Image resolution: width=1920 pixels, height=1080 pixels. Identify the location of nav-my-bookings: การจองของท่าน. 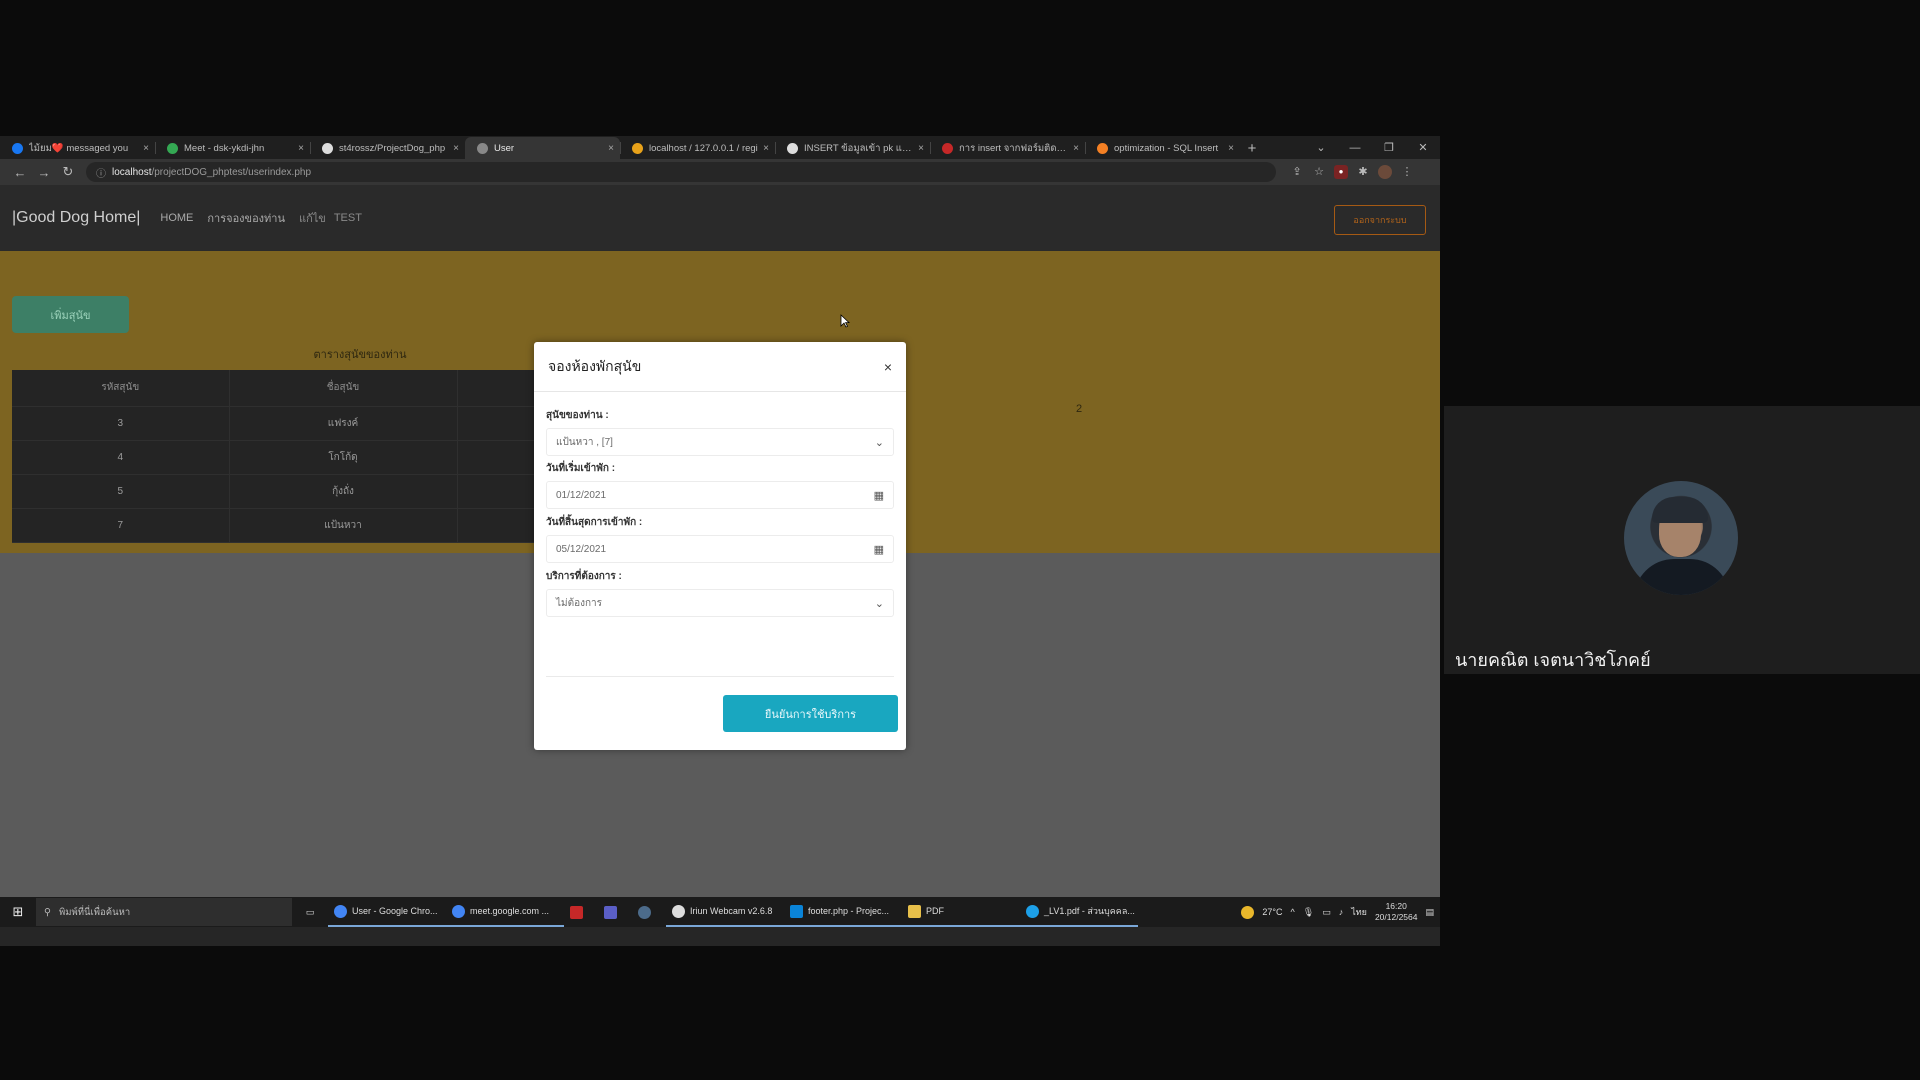
(246, 218).